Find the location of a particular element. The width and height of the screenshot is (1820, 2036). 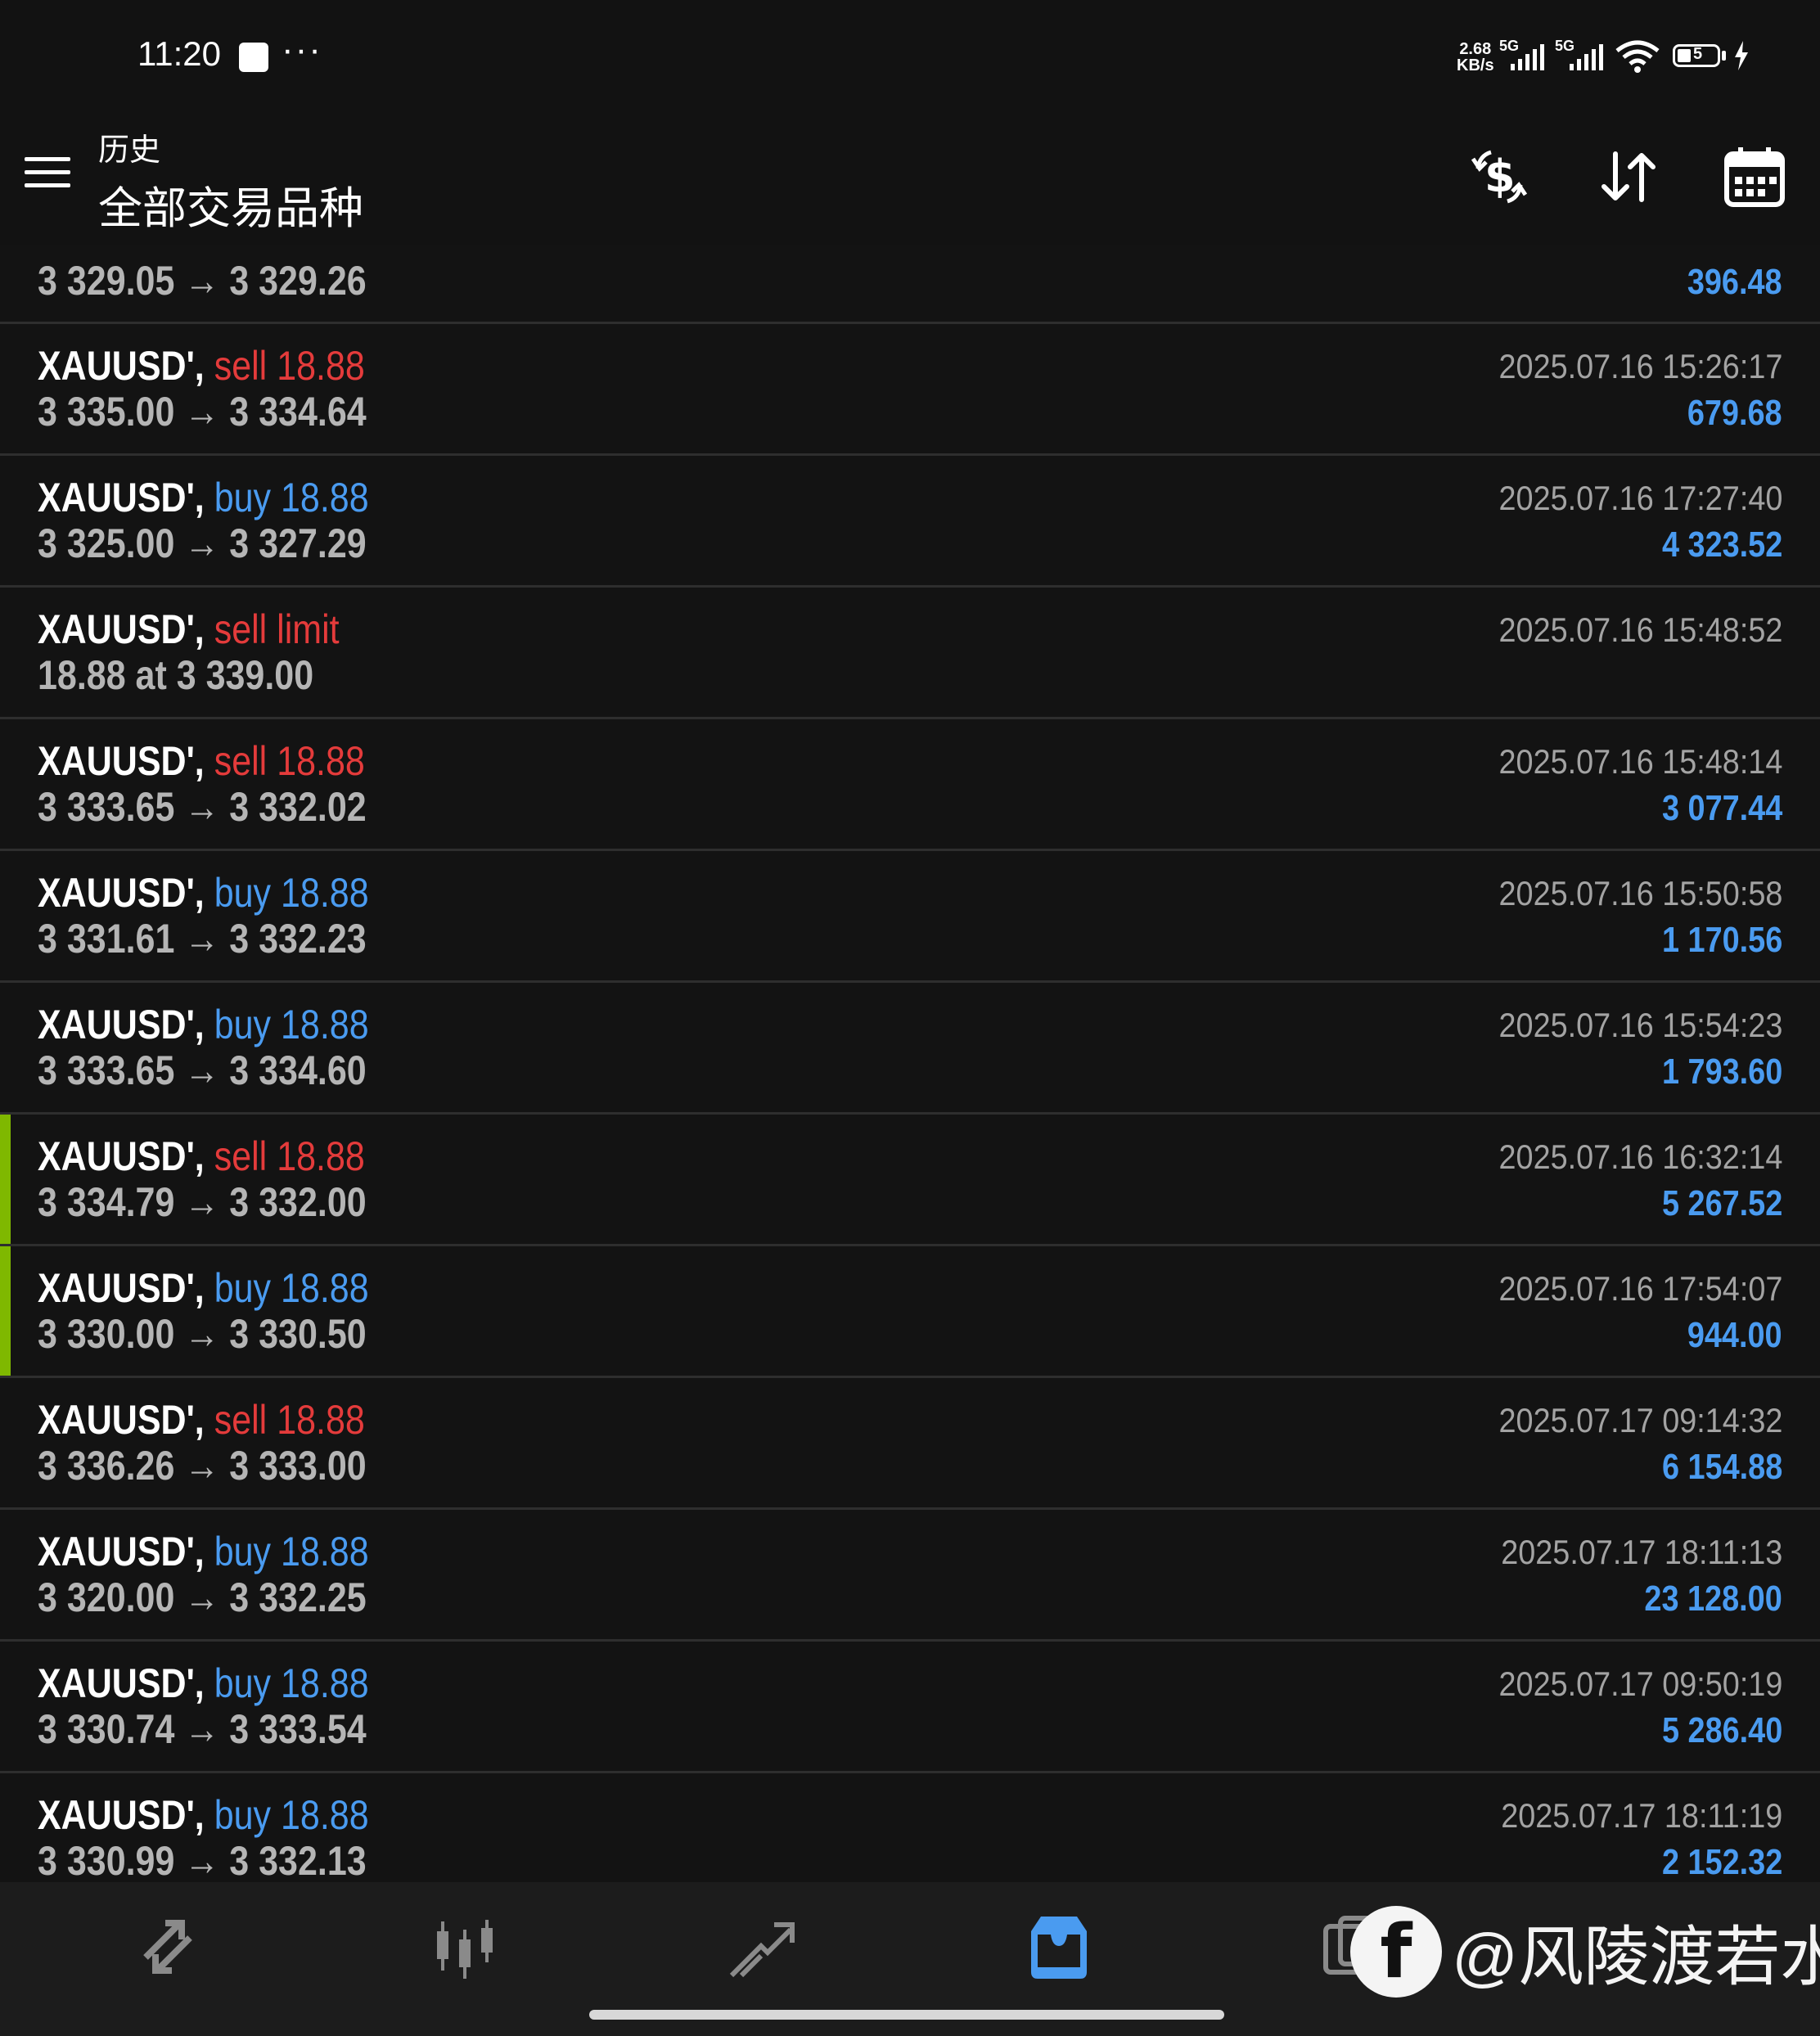

signal-5g-label: 5G is located at coordinates (1509, 46).